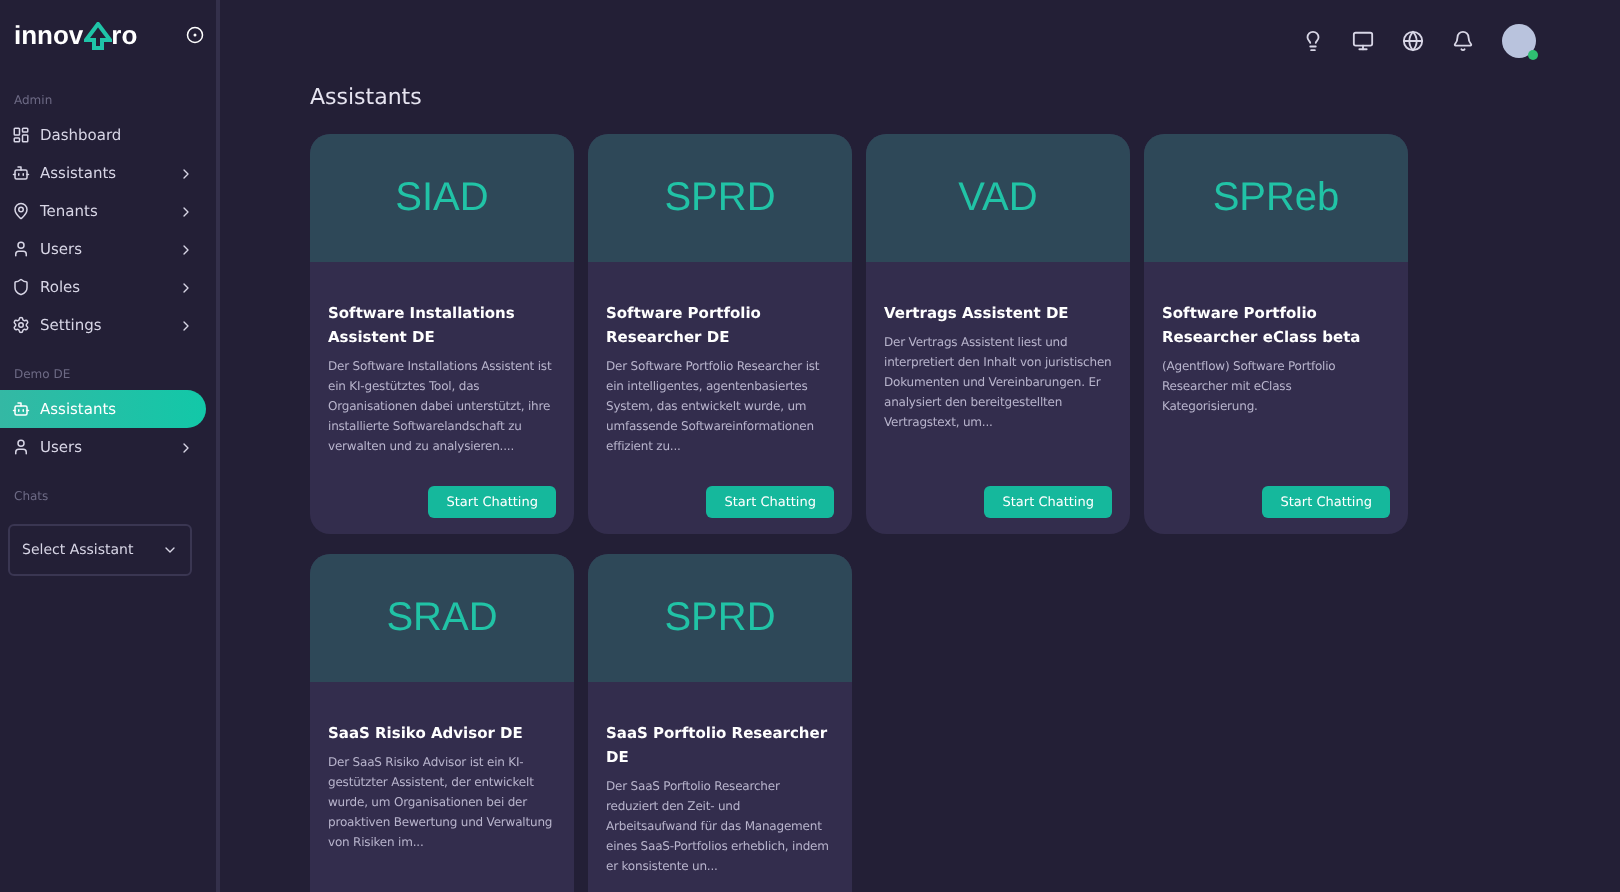  What do you see at coordinates (1363, 40) in the screenshot?
I see `monitor-icon` at bounding box center [1363, 40].